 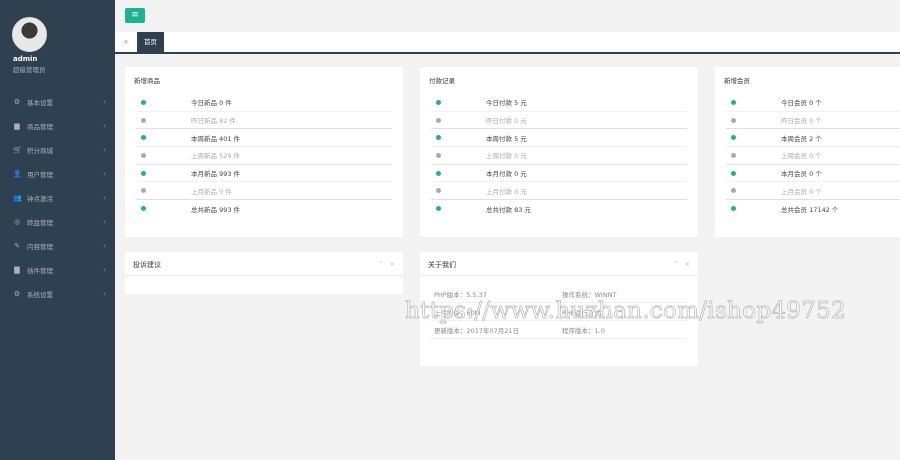 What do you see at coordinates (264, 138) in the screenshot?
I see `stat-row: 本周新品 401 件` at bounding box center [264, 138].